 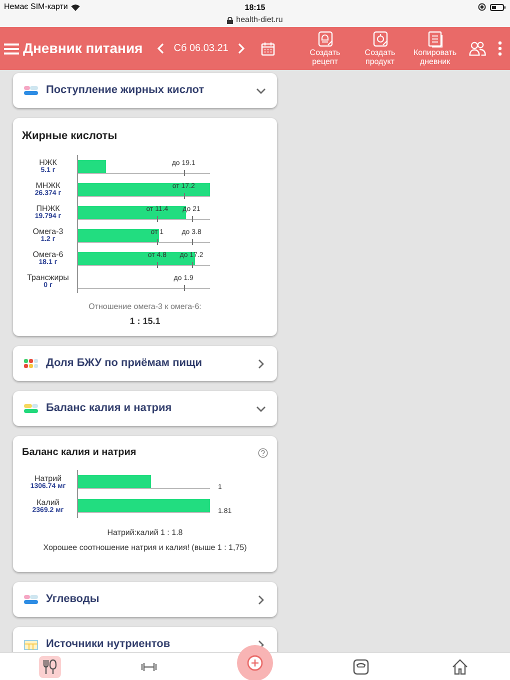 I want to click on section-header: Источники нутриентов, so click(x=145, y=639).